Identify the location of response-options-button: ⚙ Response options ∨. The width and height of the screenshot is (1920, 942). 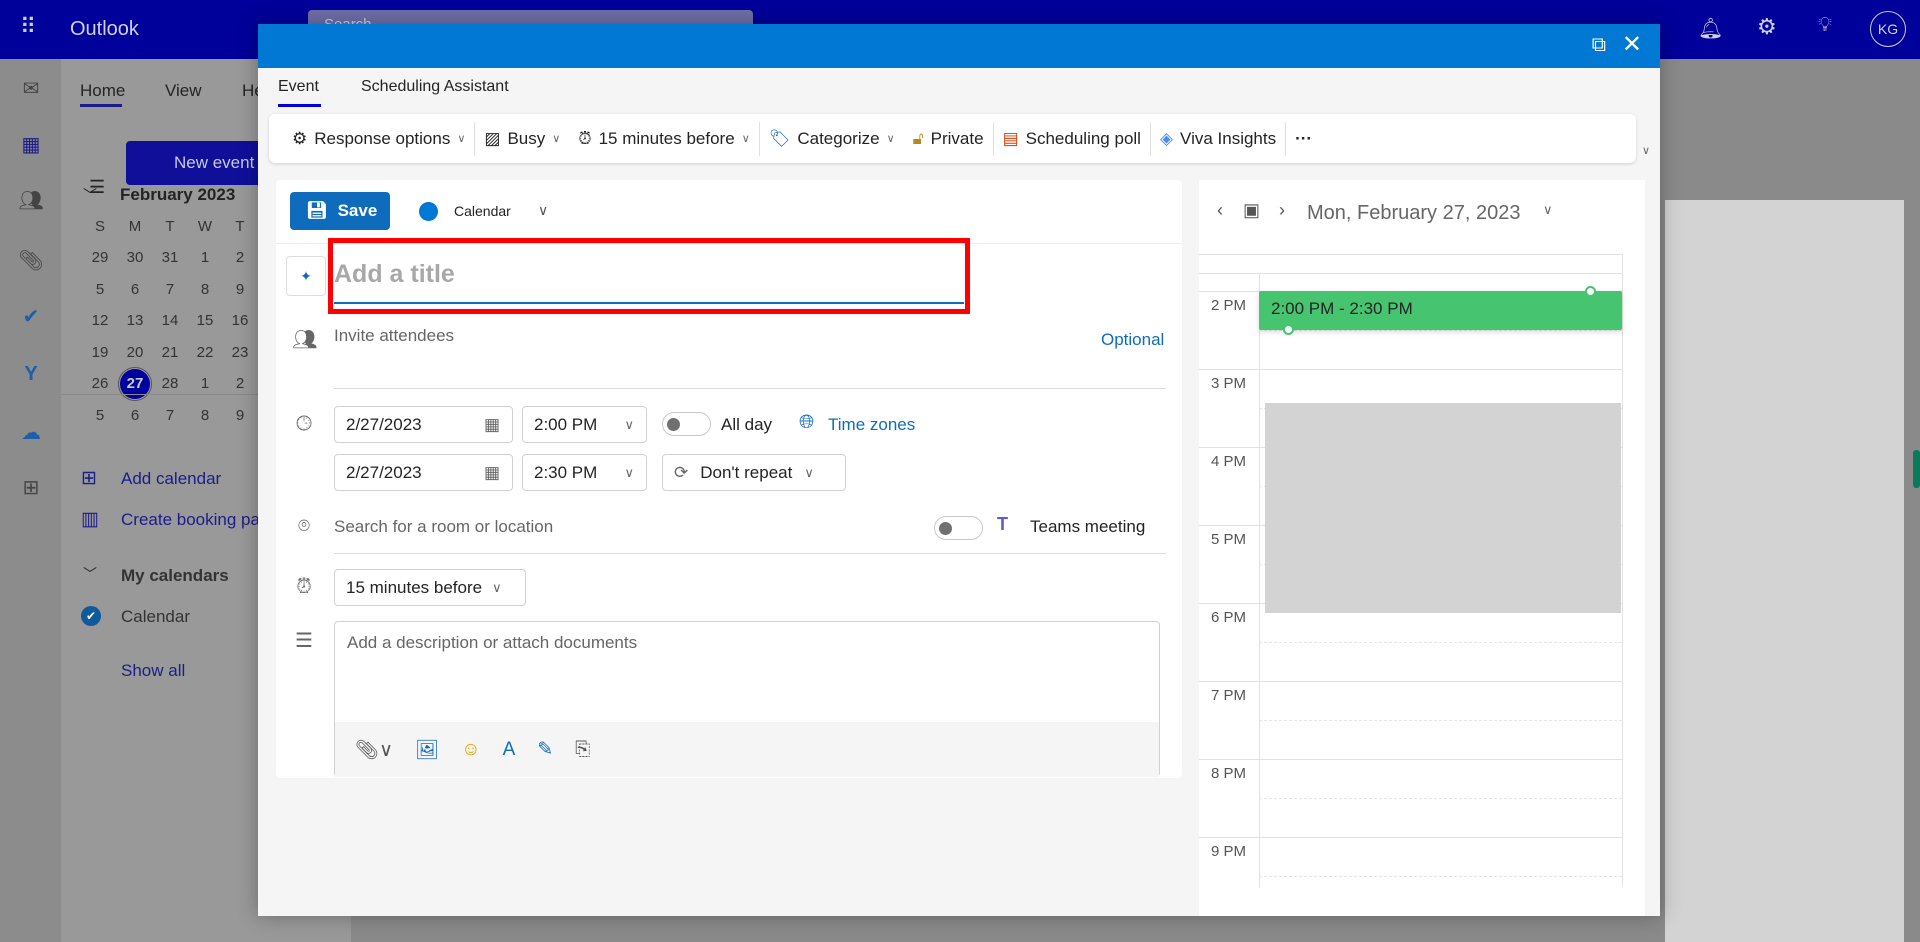
(378, 139).